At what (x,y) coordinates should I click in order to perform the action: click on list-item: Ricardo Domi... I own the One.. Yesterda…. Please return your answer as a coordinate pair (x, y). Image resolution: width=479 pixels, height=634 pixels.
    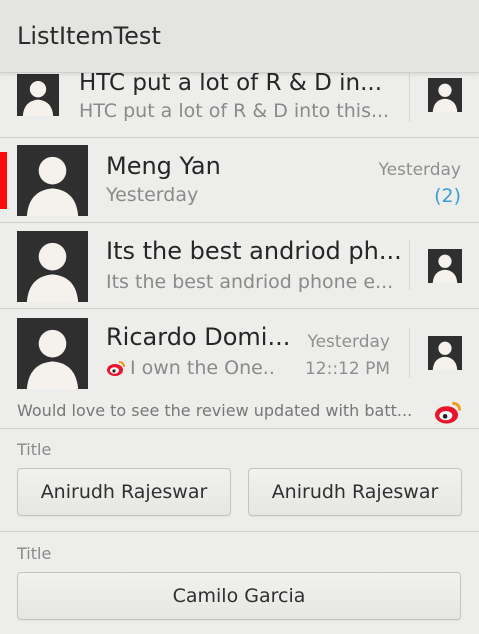
    Looking at the image, I should click on (239, 351).